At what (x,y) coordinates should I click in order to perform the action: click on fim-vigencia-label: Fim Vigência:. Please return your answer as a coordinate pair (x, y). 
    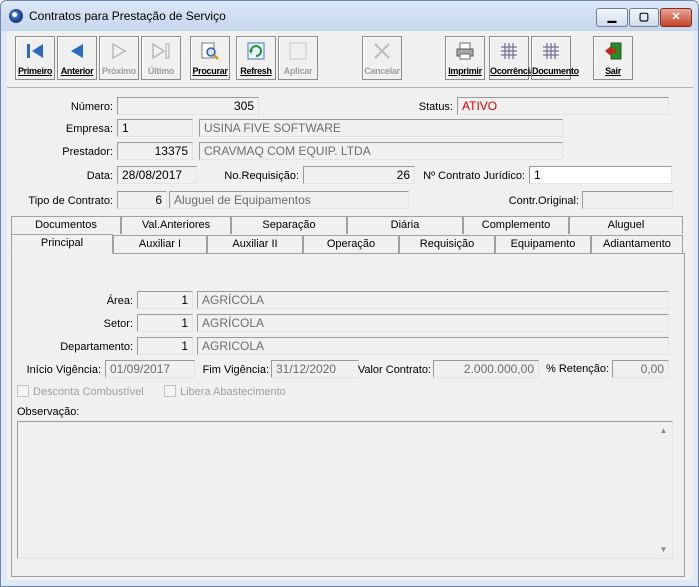
    Looking at the image, I should click on (235, 370).